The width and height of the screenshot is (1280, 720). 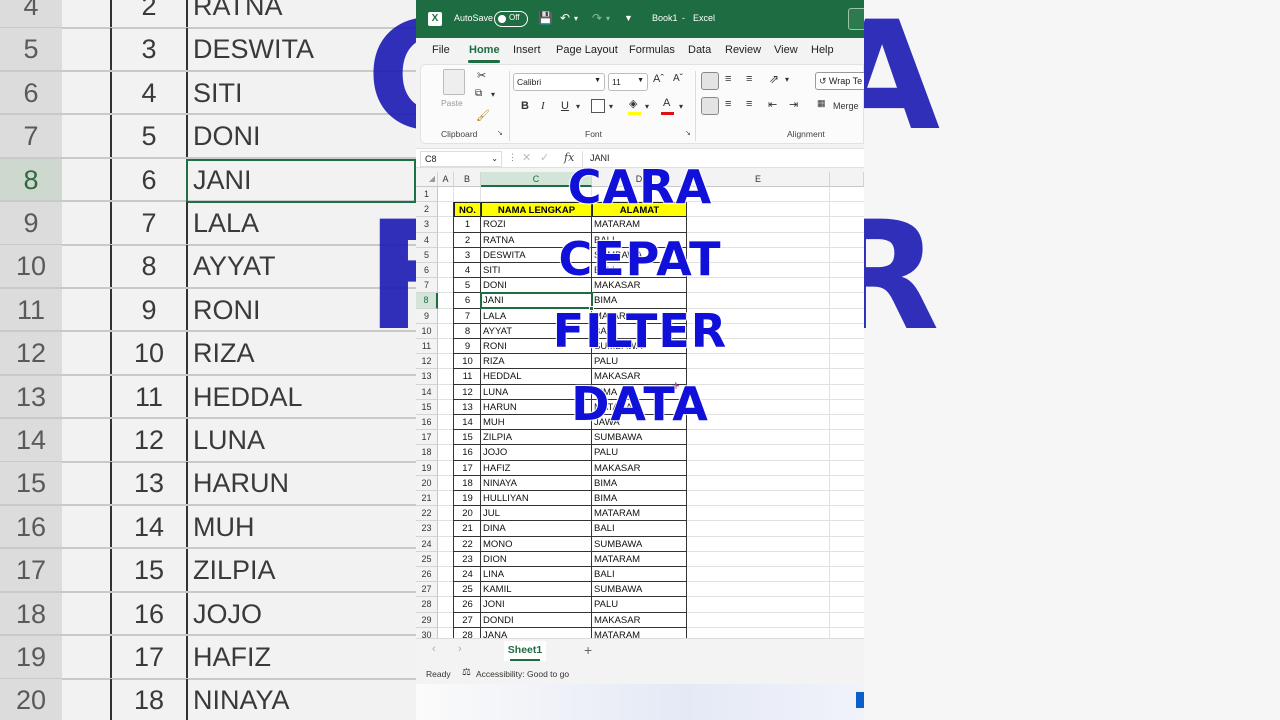 I want to click on tab-insert: Insert, so click(x=527, y=50).